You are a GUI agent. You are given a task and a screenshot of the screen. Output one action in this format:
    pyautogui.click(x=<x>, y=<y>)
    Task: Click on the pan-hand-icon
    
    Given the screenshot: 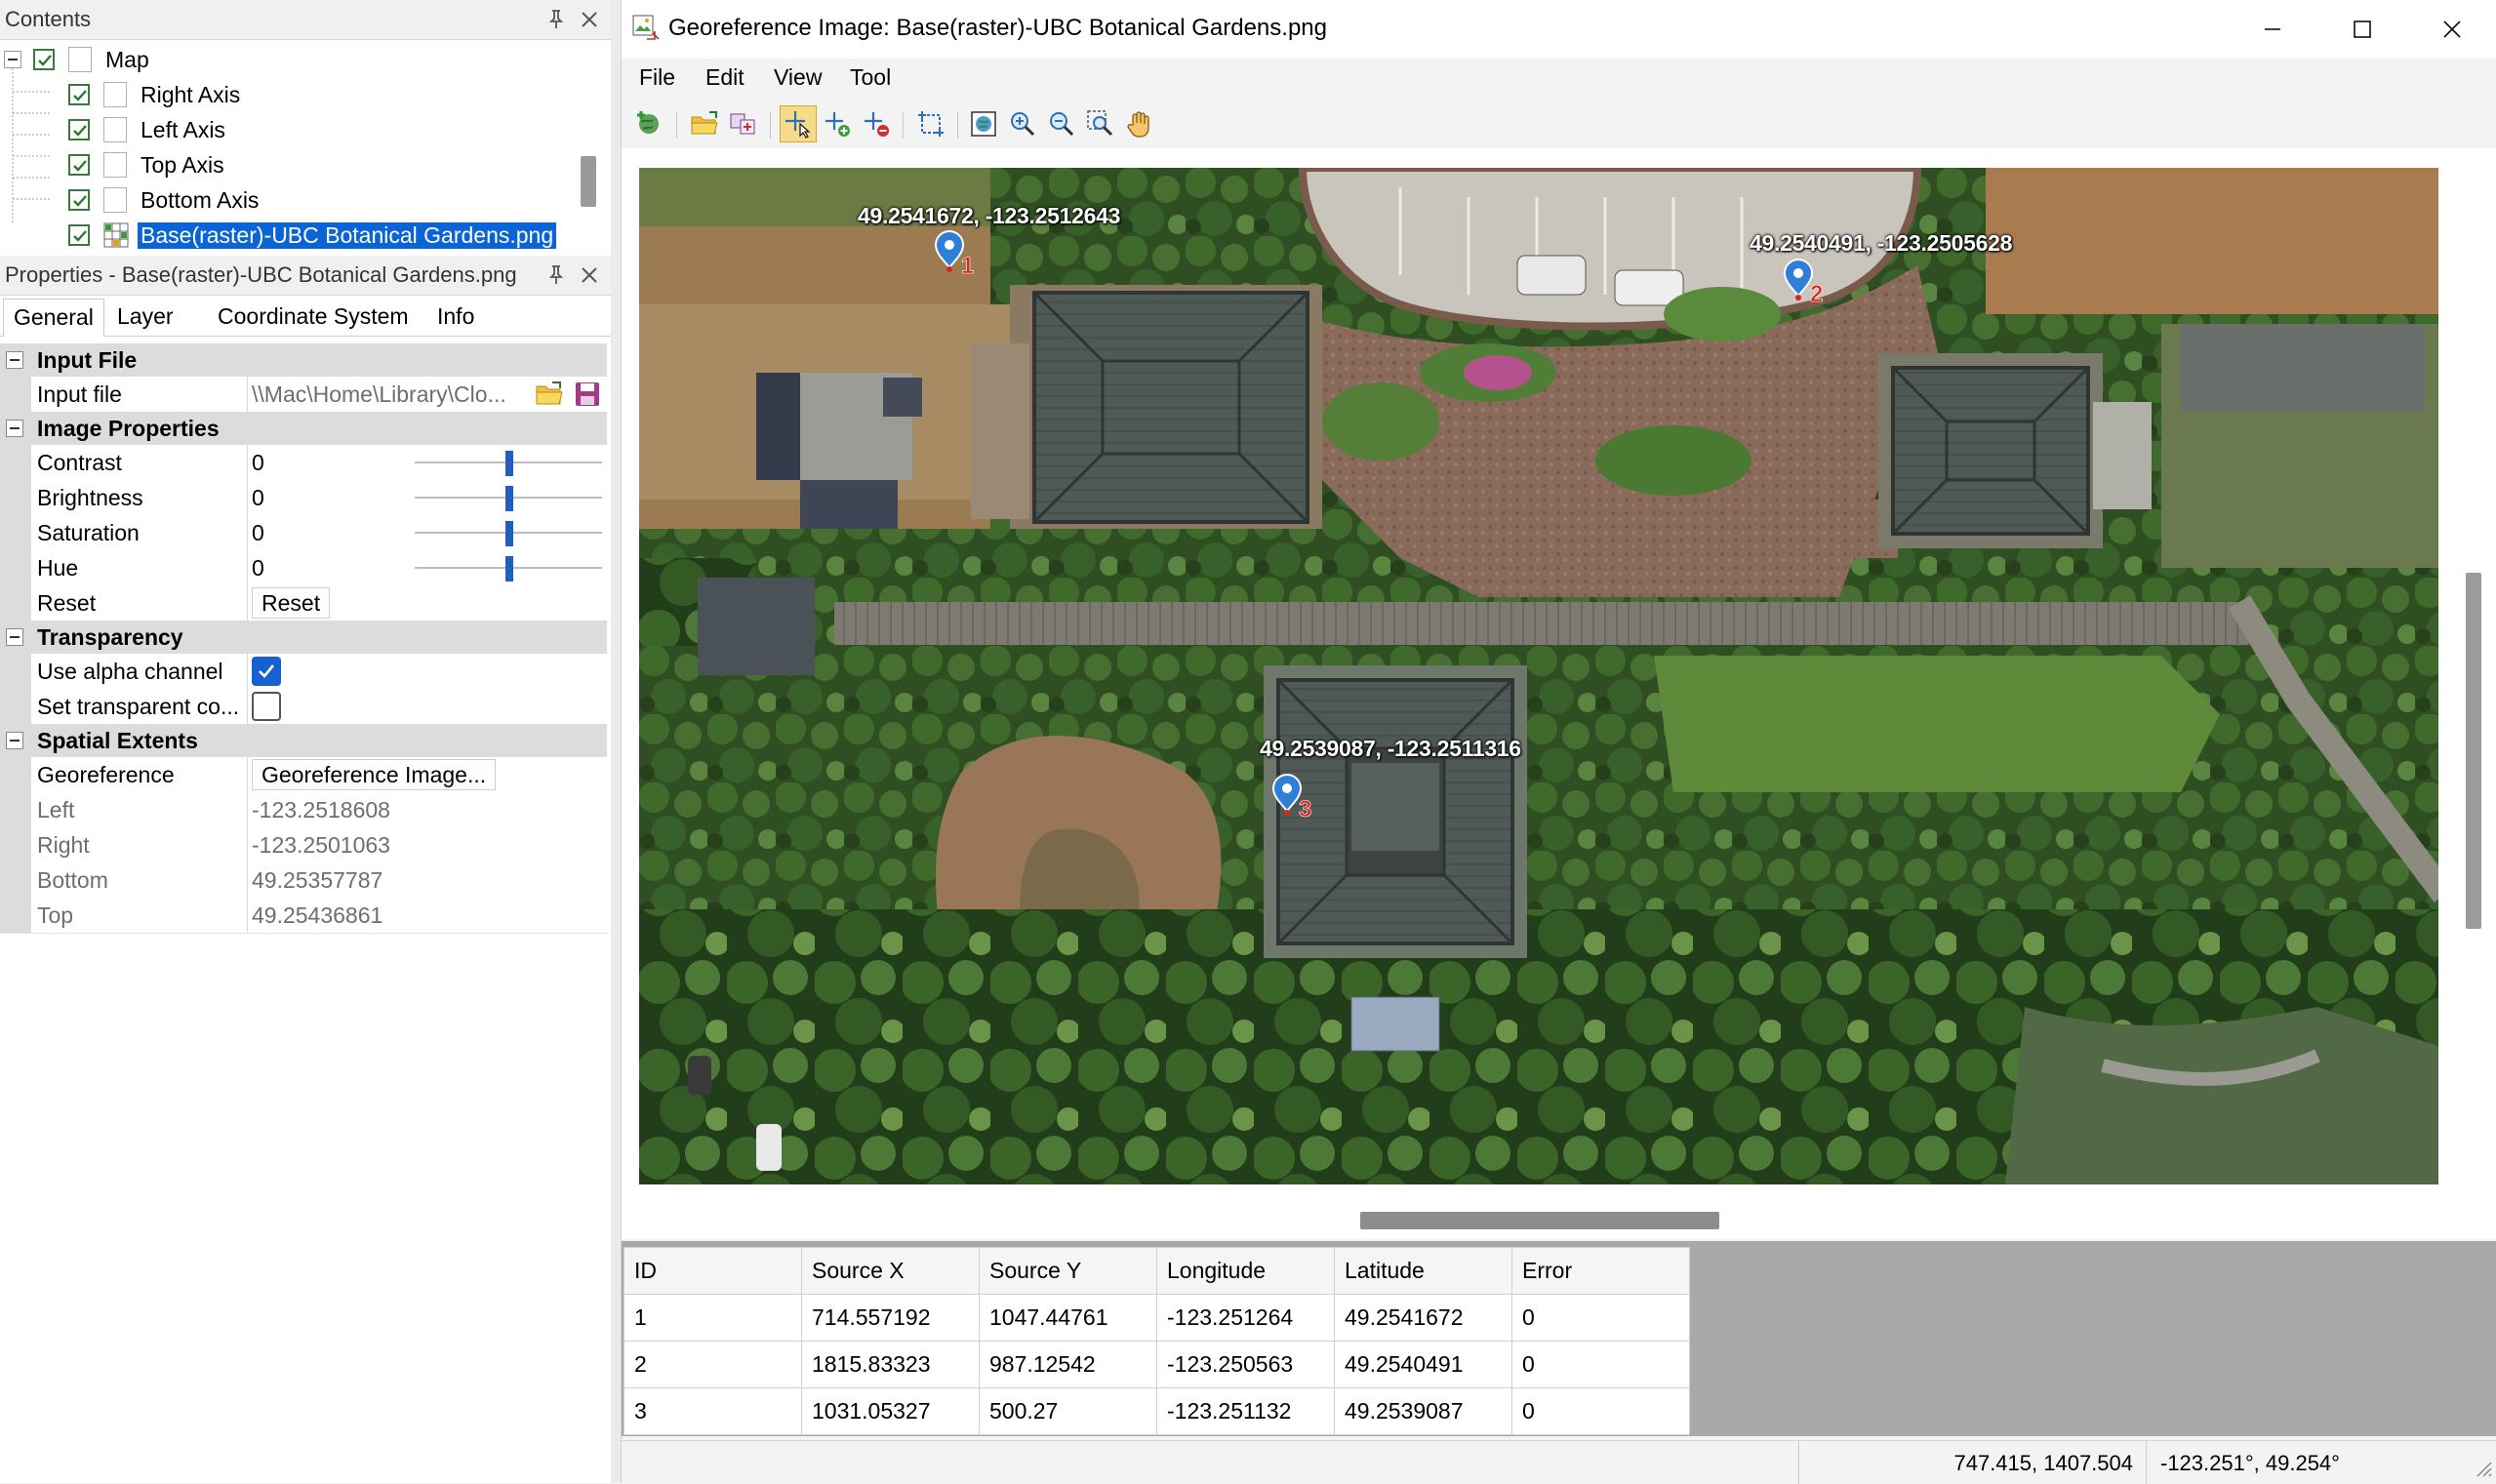 What is the action you would take?
    pyautogui.click(x=1139, y=123)
    